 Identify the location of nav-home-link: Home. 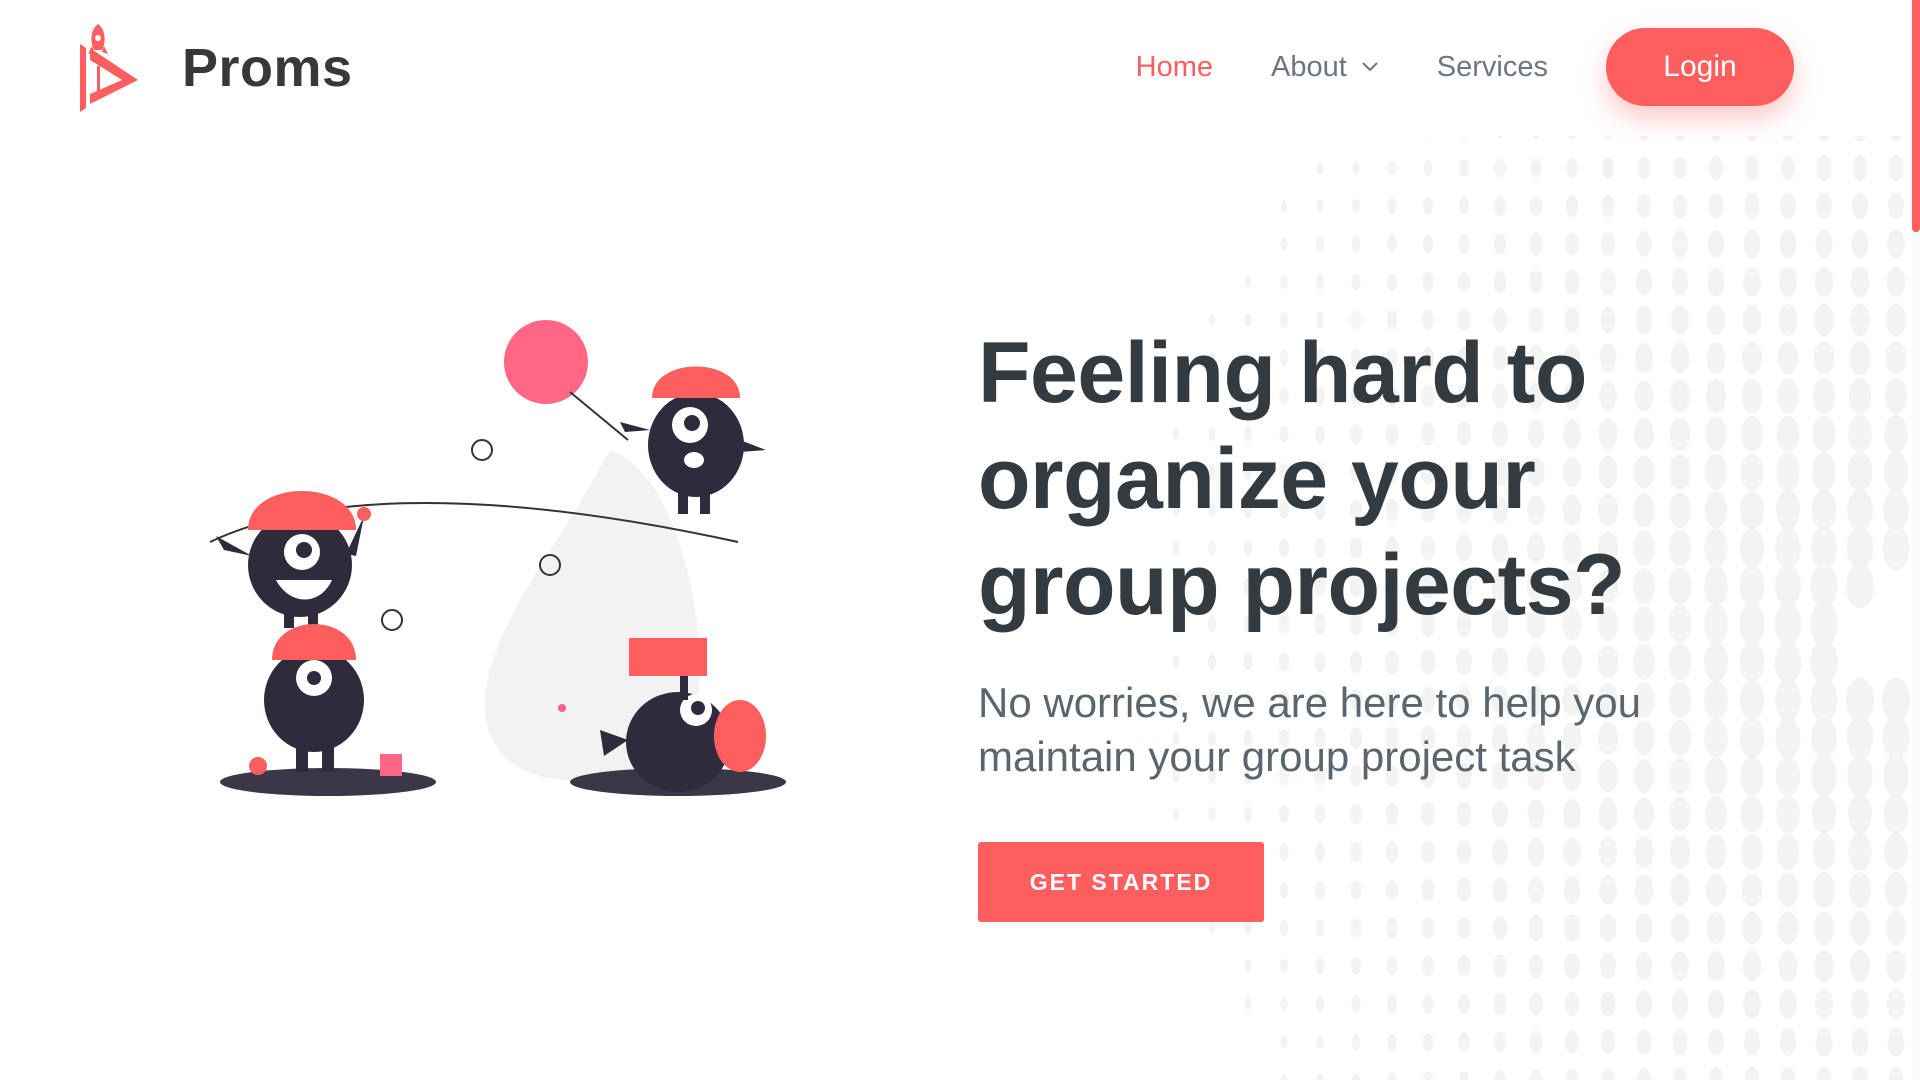
(1174, 67).